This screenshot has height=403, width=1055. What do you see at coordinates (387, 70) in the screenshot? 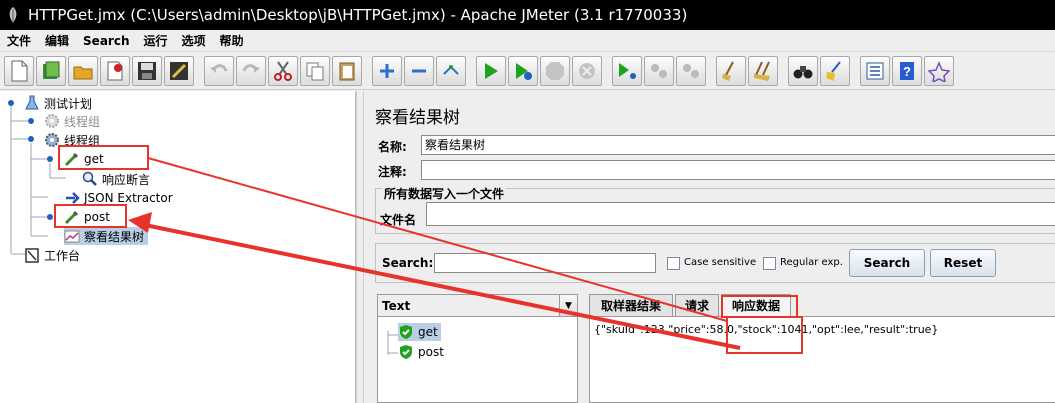
I see `expand-all-button` at bounding box center [387, 70].